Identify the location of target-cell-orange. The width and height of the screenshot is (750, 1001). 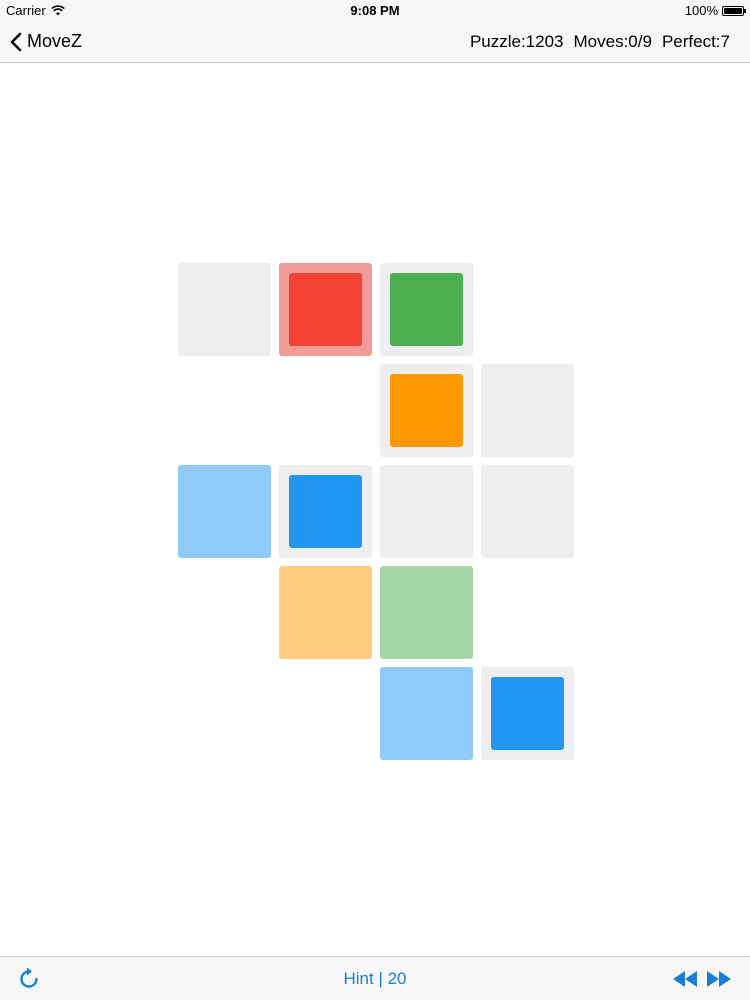
(325, 612).